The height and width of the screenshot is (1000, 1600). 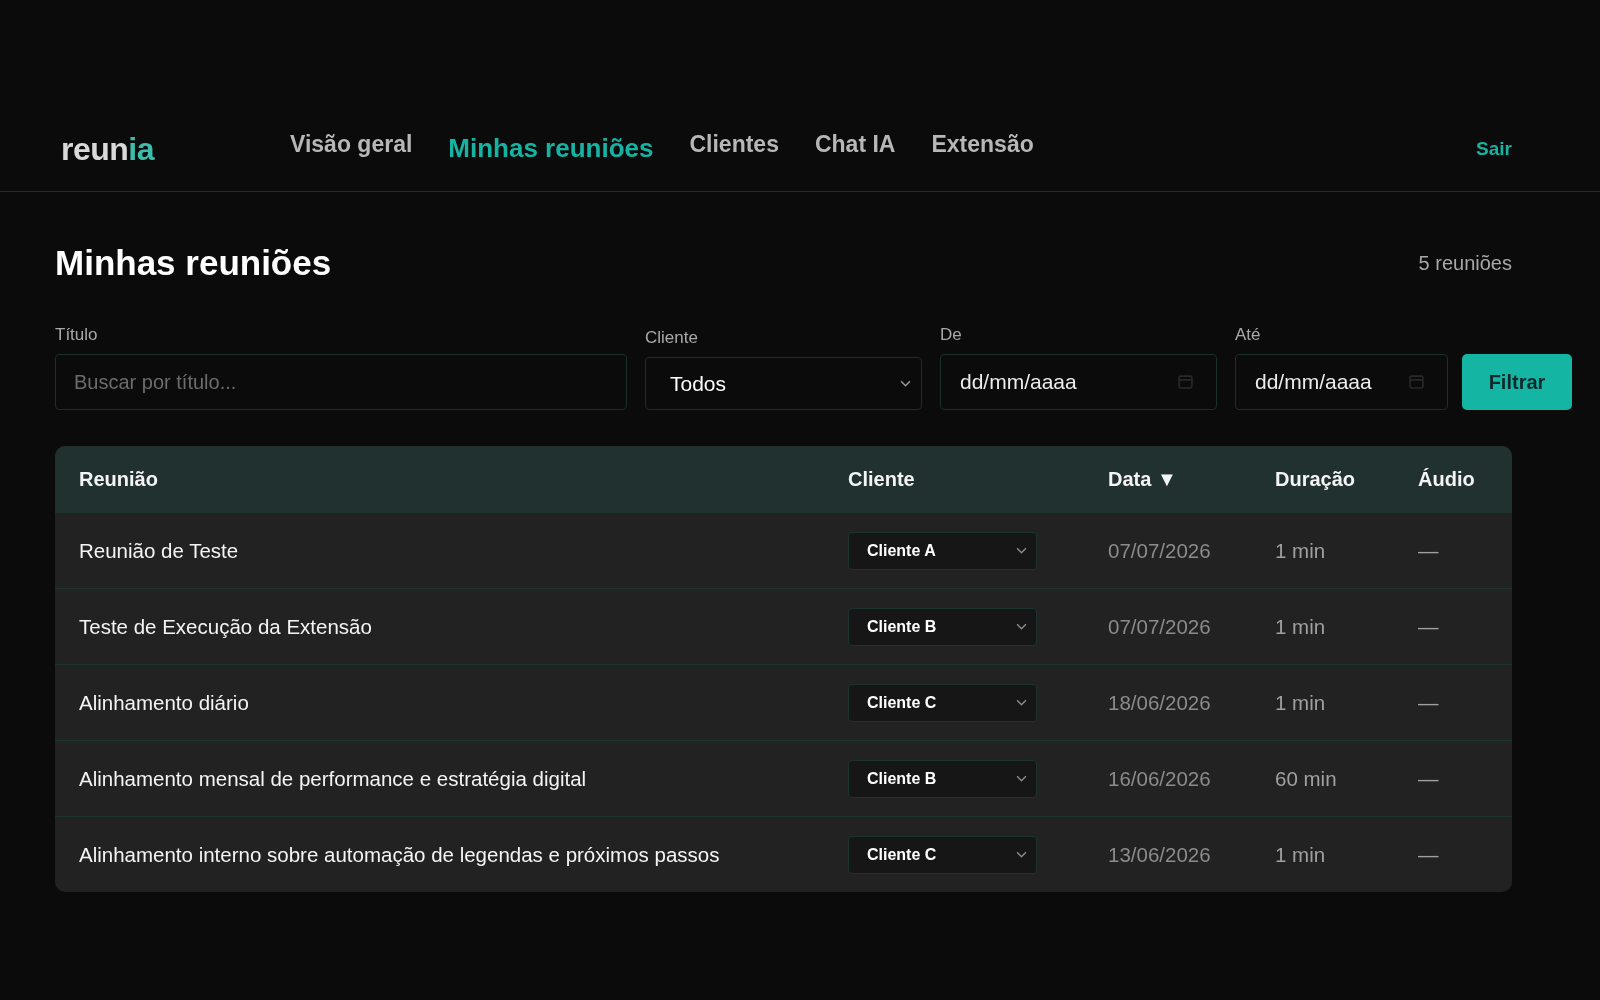 I want to click on nav-tab: Minhas reuniões, so click(x=551, y=148).